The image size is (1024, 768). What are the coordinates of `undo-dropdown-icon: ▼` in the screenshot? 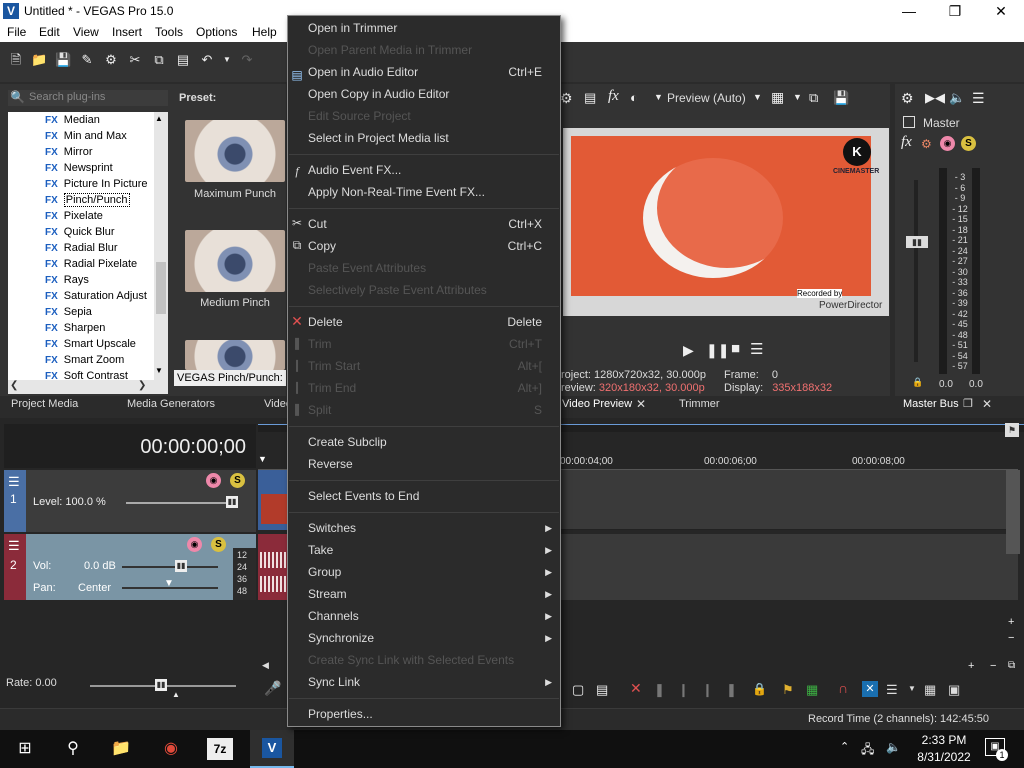 It's located at (227, 60).